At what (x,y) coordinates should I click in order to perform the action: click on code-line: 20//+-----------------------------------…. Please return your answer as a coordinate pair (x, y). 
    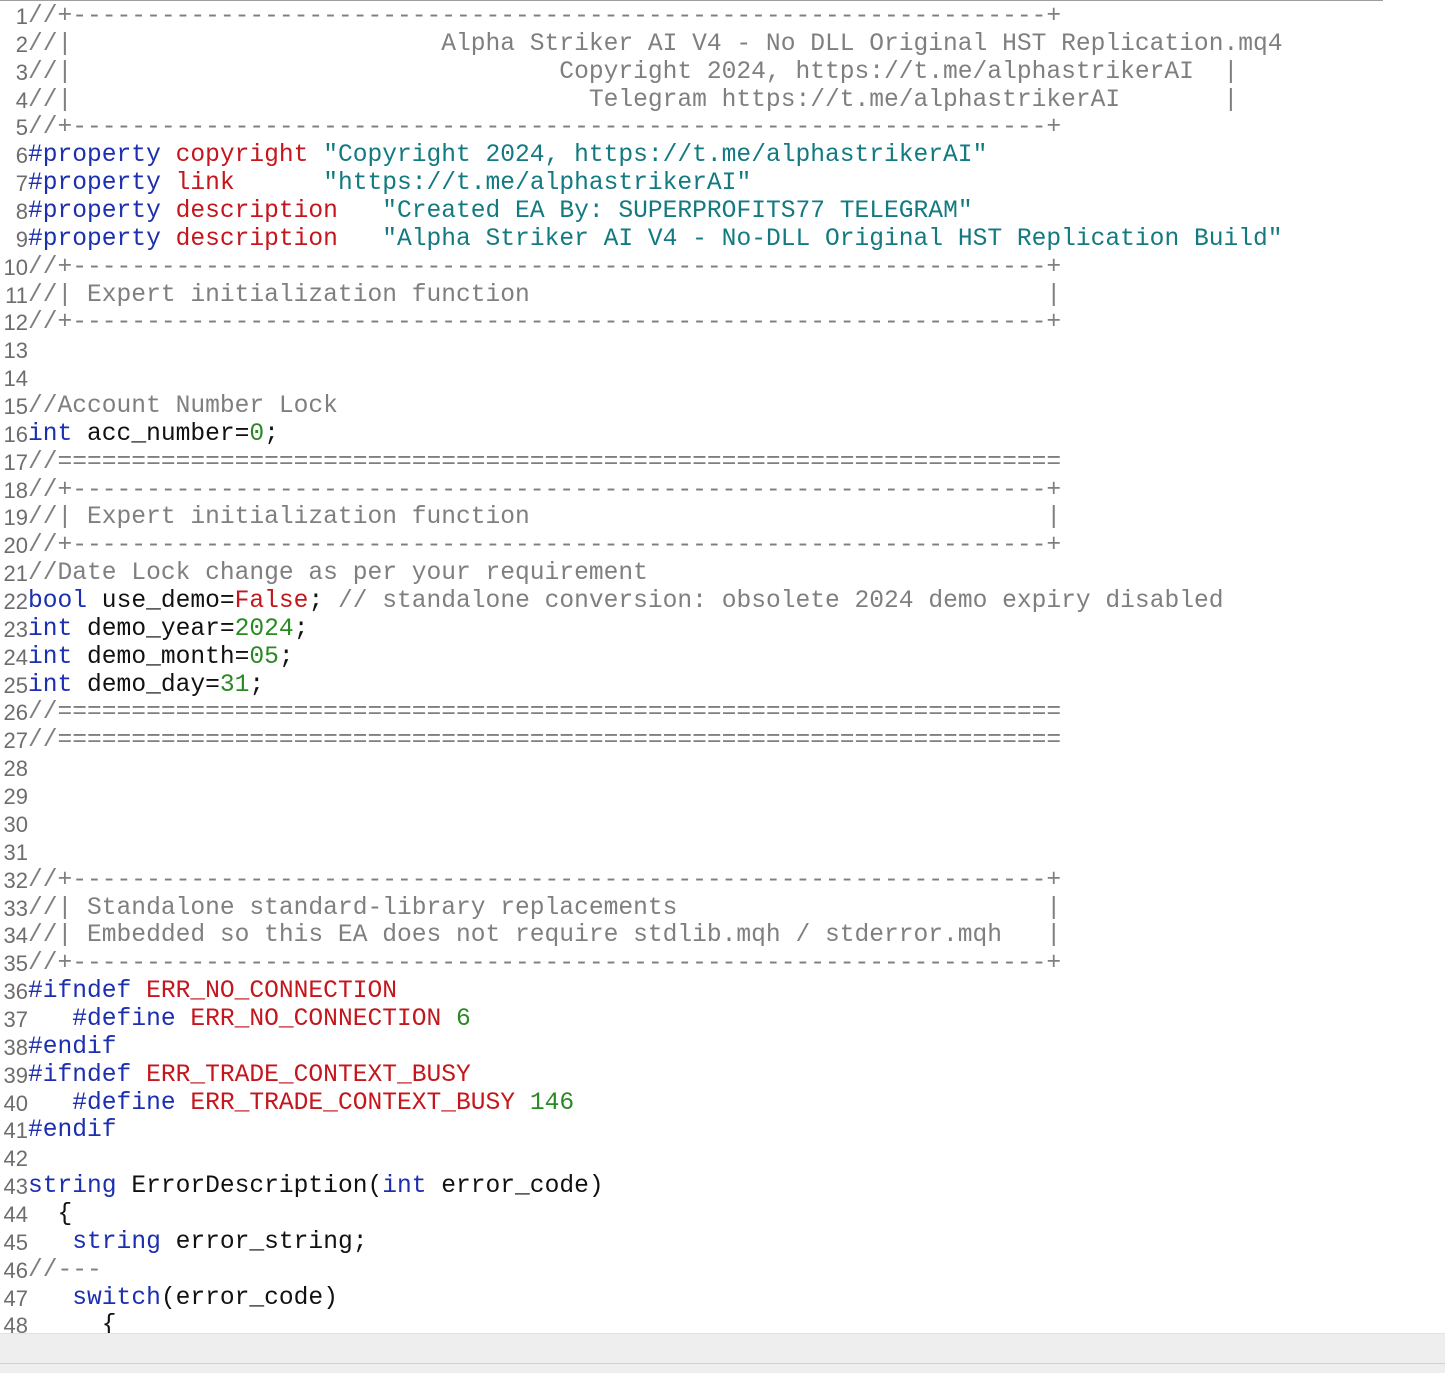
    Looking at the image, I should click on (722, 546).